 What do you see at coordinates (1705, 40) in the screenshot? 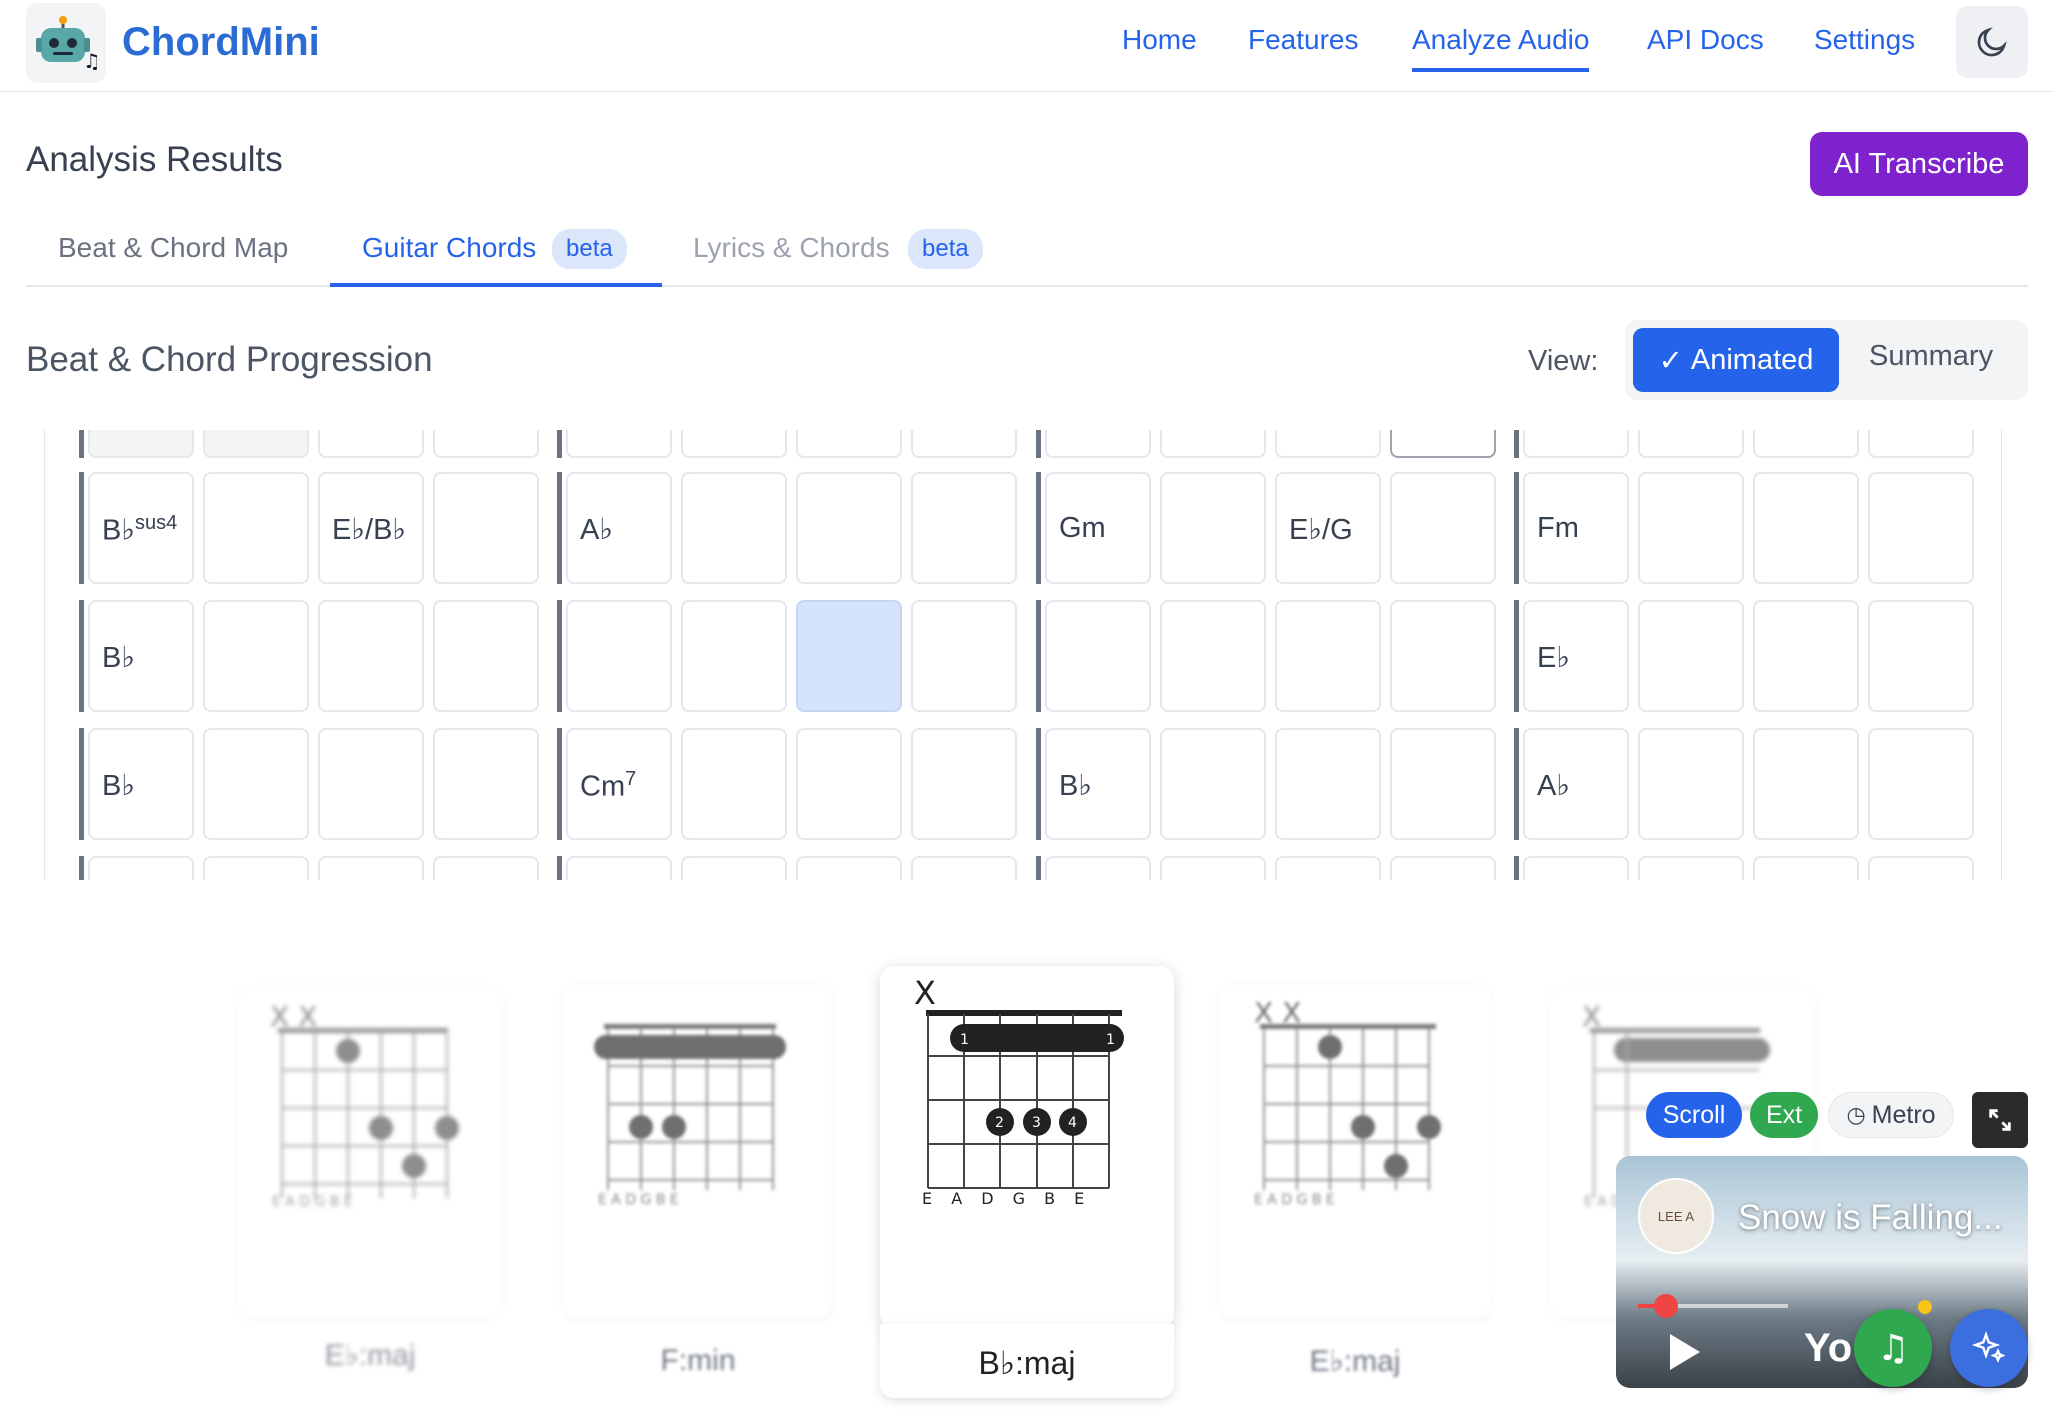
I see `nav-api-docs: API Docs` at bounding box center [1705, 40].